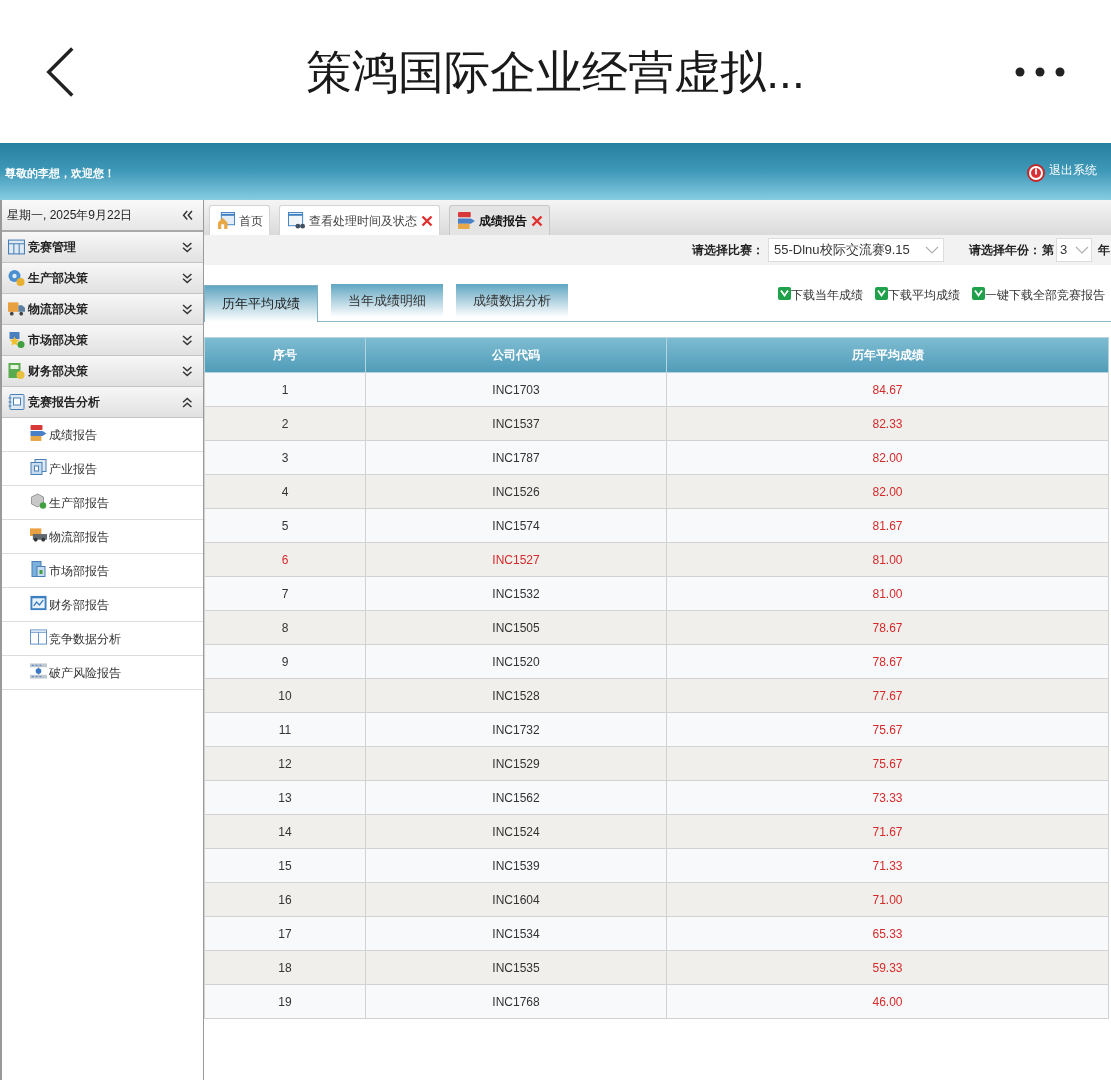 The image size is (1111, 1080). I want to click on sidebar-item: 生产部报告, so click(102, 503).